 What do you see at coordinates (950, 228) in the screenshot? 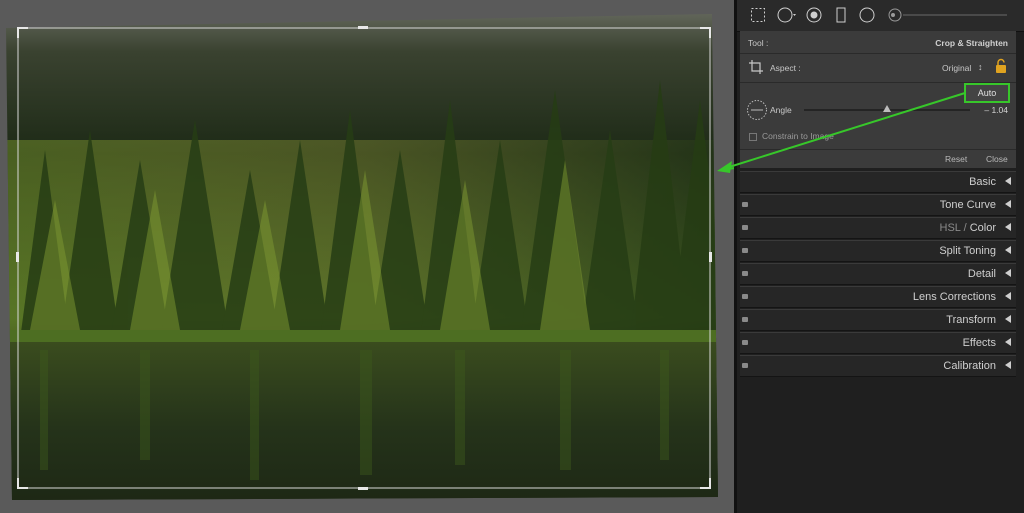
I see `section-label-hsl: HSL` at bounding box center [950, 228].